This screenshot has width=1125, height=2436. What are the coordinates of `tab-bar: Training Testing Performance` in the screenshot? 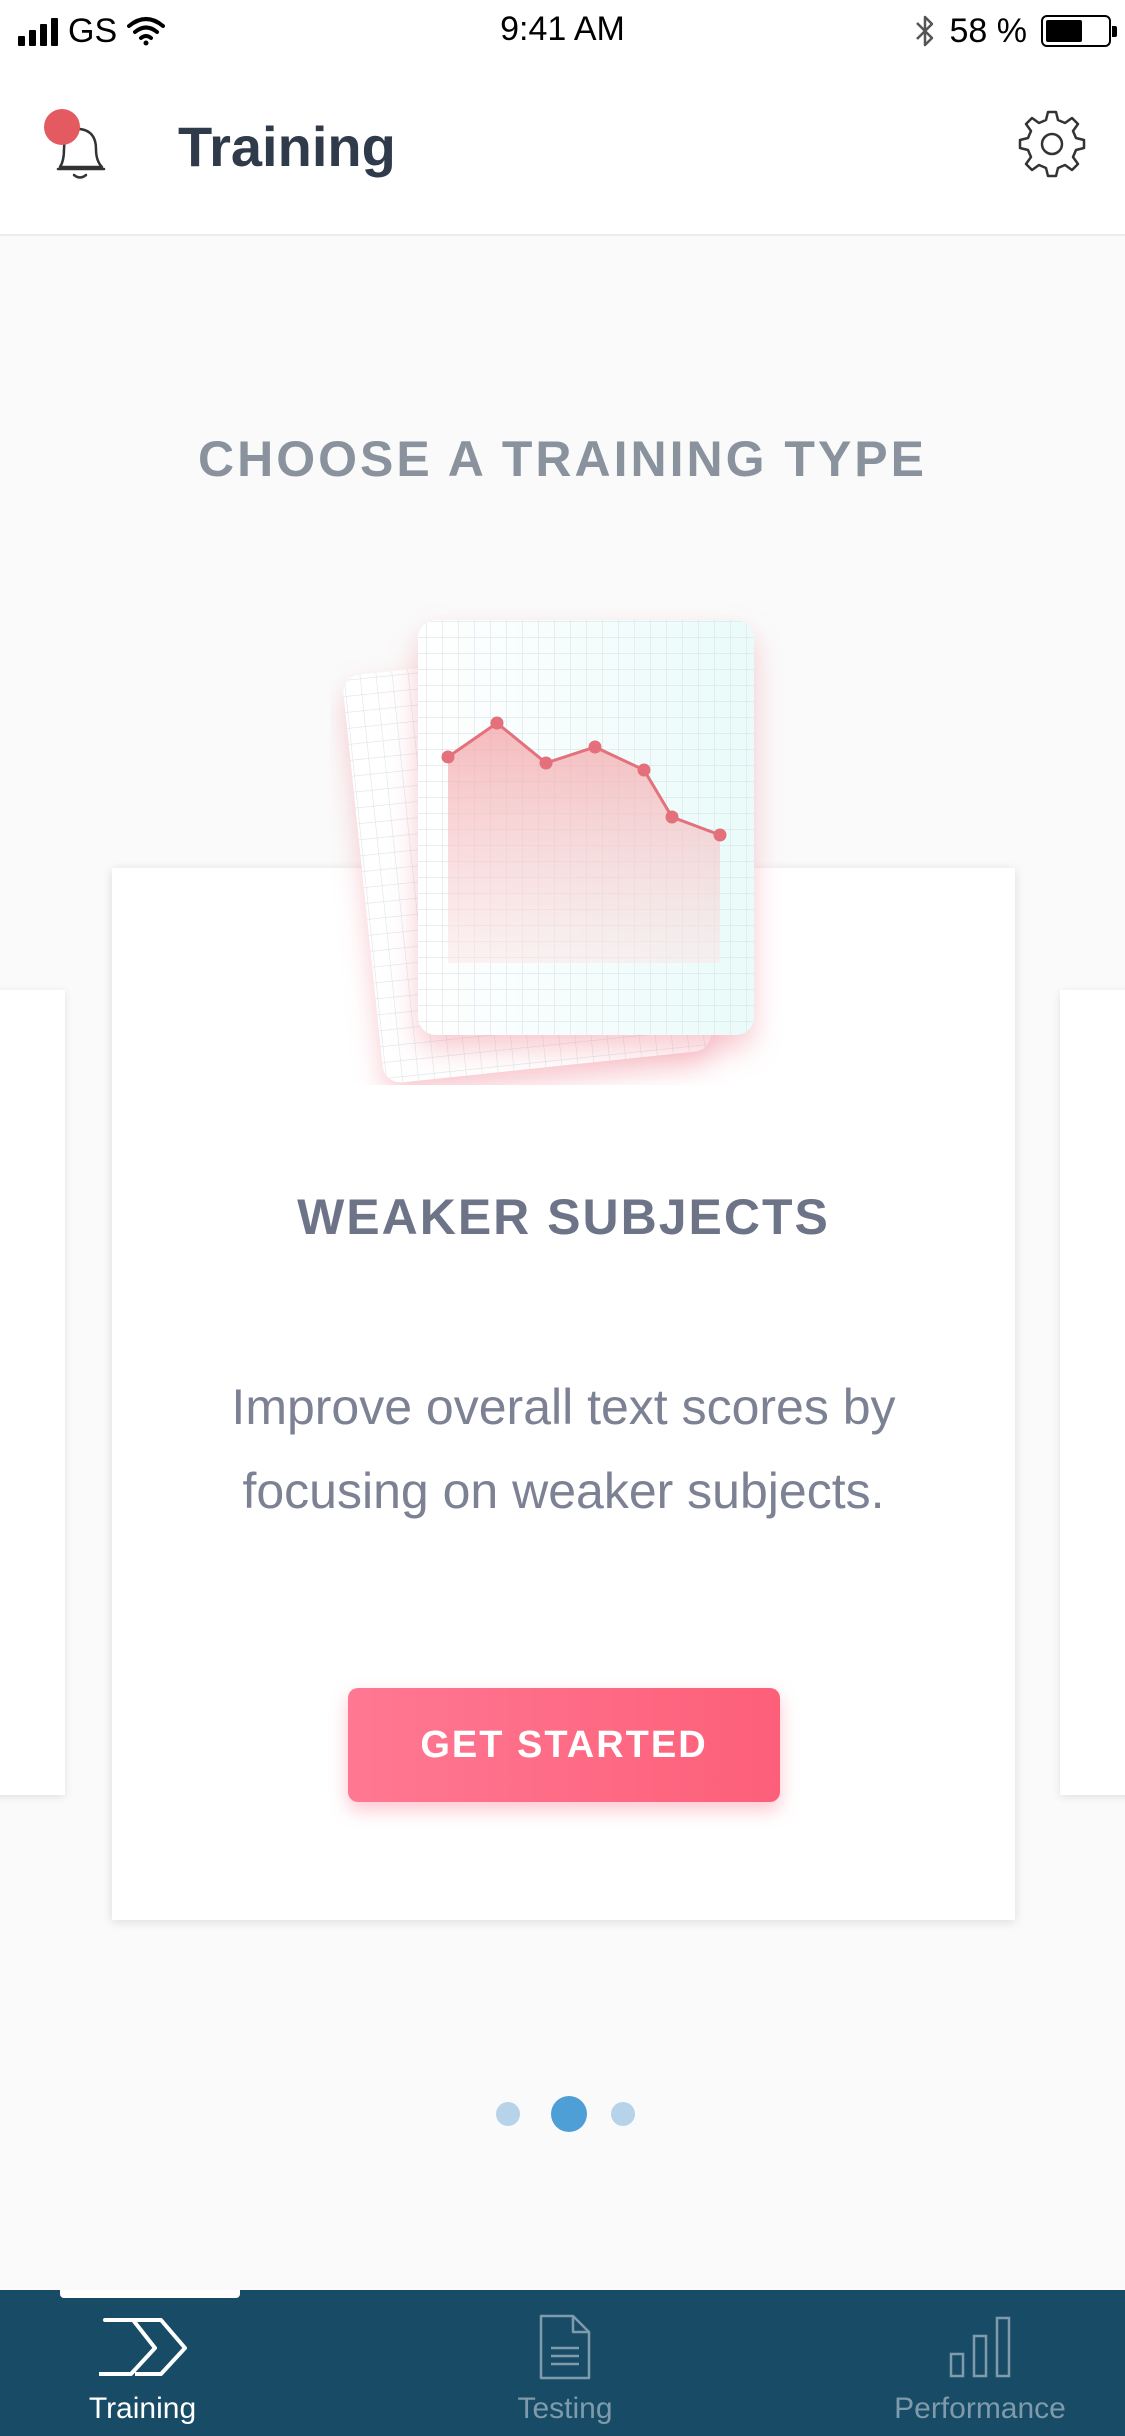 It's located at (562, 2363).